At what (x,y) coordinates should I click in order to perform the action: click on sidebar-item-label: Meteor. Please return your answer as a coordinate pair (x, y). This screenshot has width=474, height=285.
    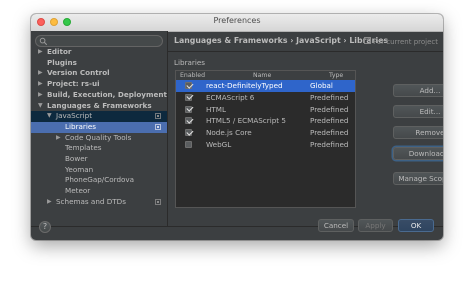
    Looking at the image, I should click on (78, 191).